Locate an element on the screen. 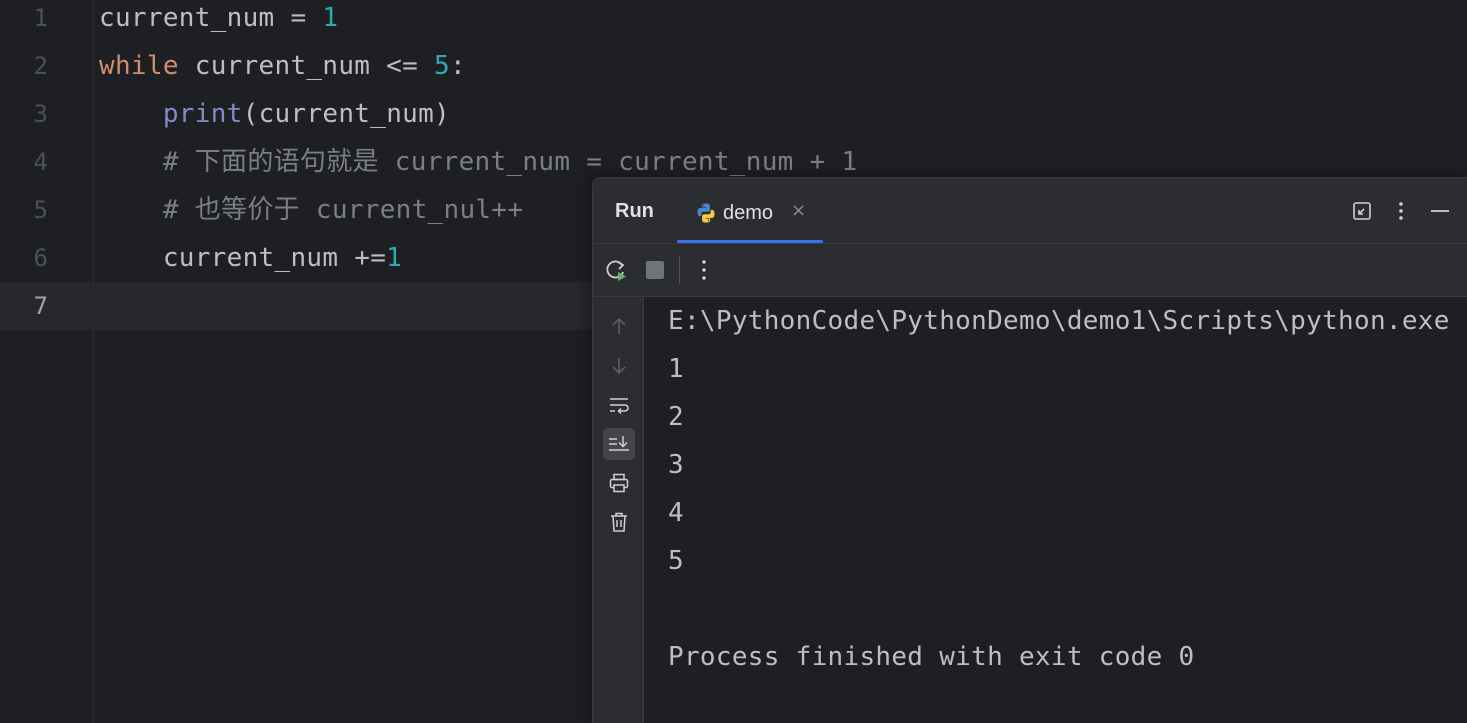 Image resolution: width=1467 pixels, height=723 pixels. tab-label: demo is located at coordinates (748, 213).